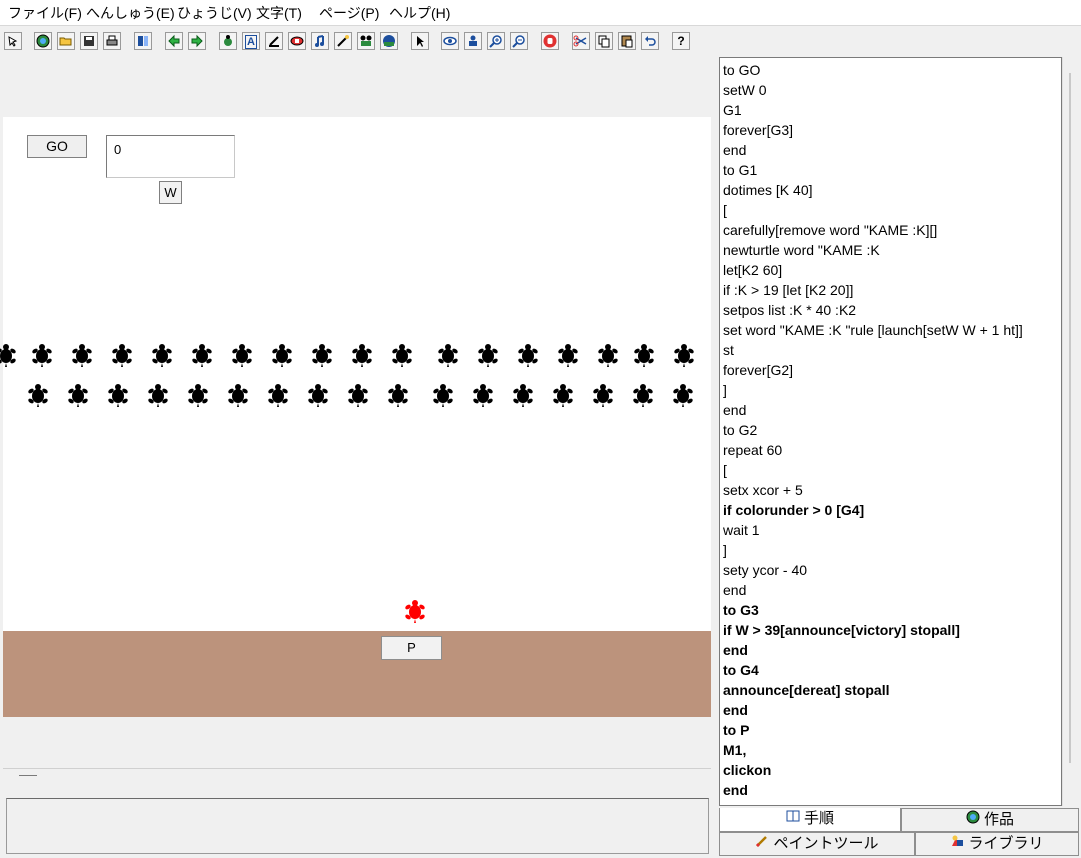  Describe the element at coordinates (343, 41) in the screenshot. I see `magic-wand-icon` at that location.